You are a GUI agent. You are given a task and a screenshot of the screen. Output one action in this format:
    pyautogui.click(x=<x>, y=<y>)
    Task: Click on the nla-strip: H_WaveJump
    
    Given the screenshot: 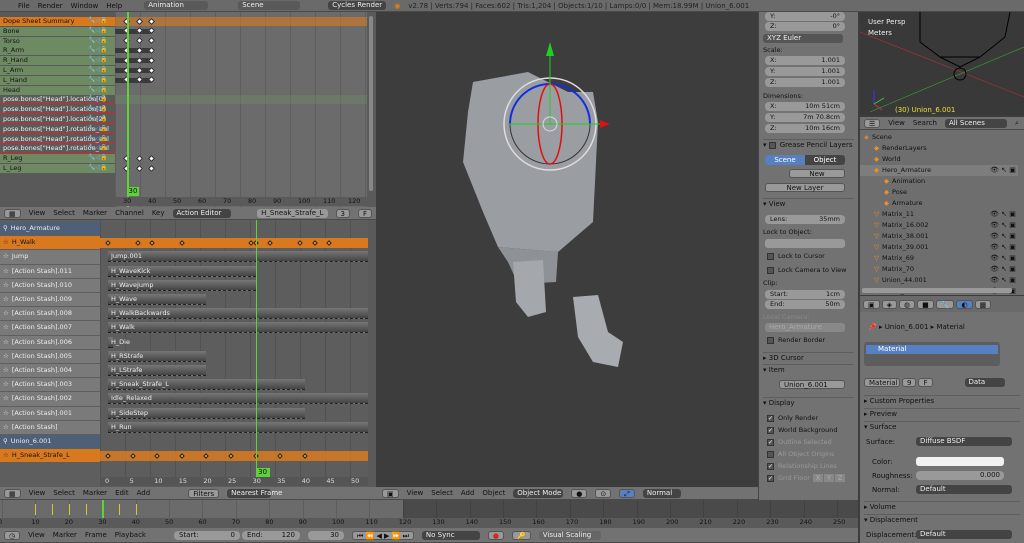 What is the action you would take?
    pyautogui.click(x=182, y=285)
    